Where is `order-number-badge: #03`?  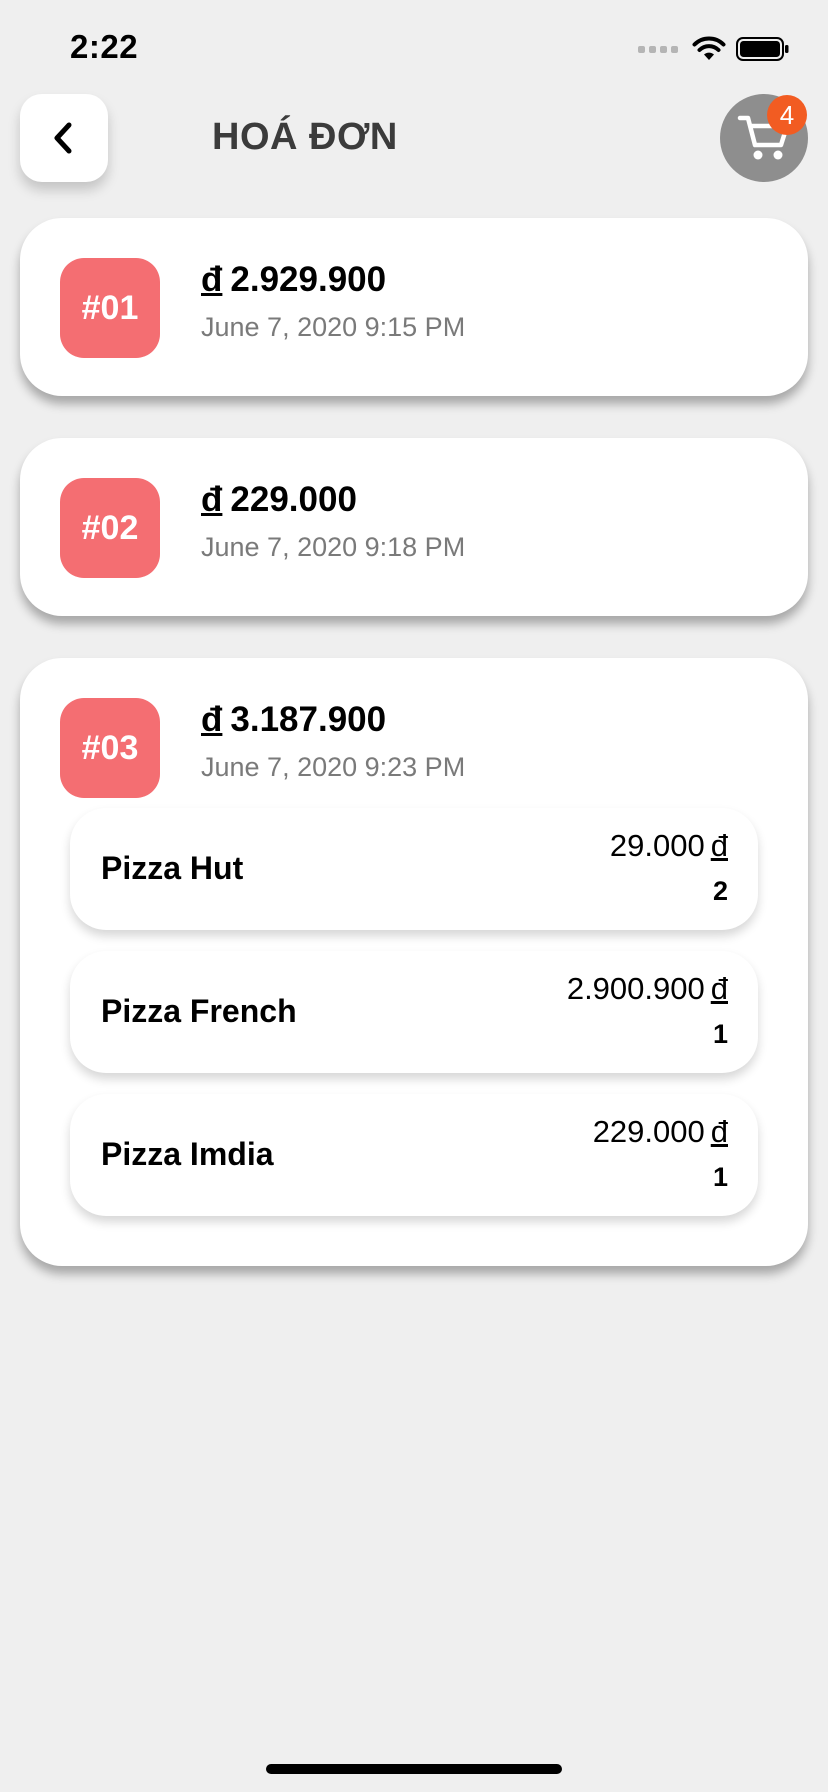
order-number-badge: #03 is located at coordinates (110, 748).